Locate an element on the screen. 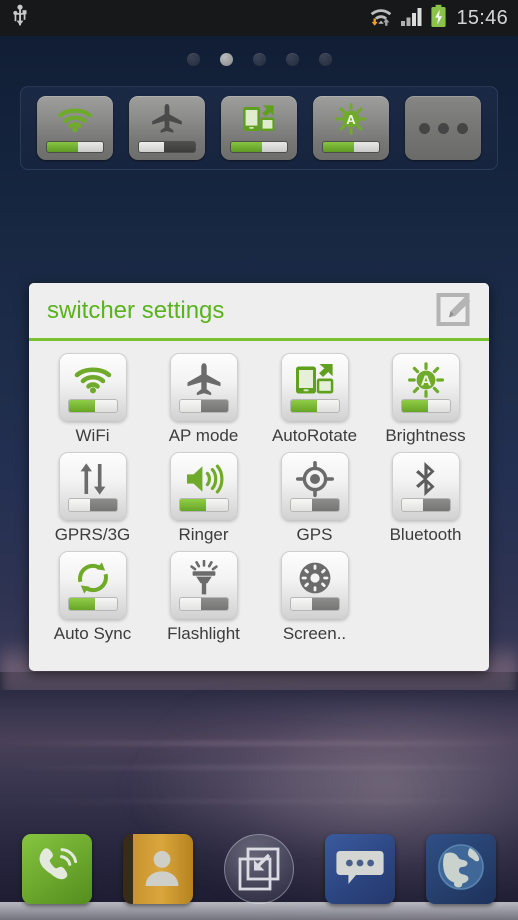 This screenshot has height=920, width=518. toggle-cell-auto-sync: Auto Sync is located at coordinates (92, 597).